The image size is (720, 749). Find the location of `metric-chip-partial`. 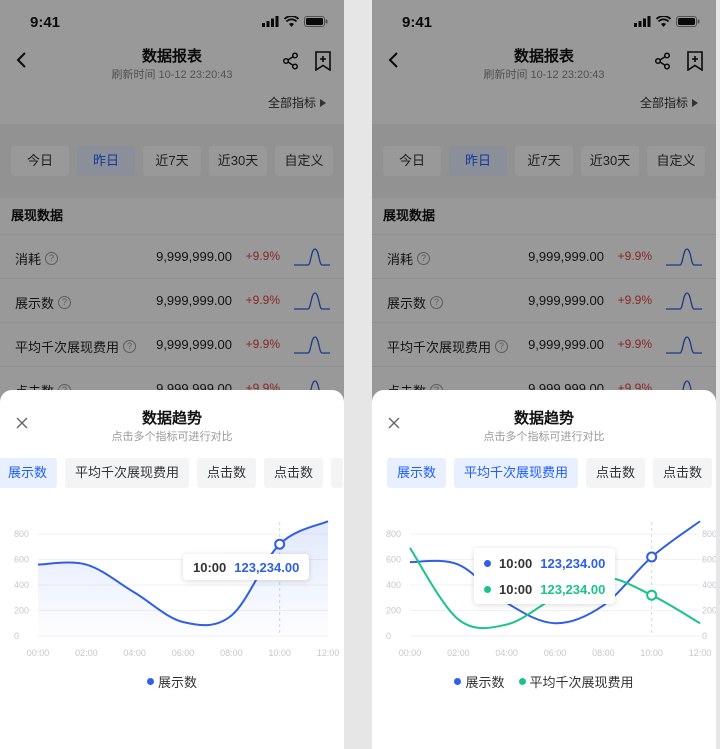

metric-chip-partial is located at coordinates (337, 473).